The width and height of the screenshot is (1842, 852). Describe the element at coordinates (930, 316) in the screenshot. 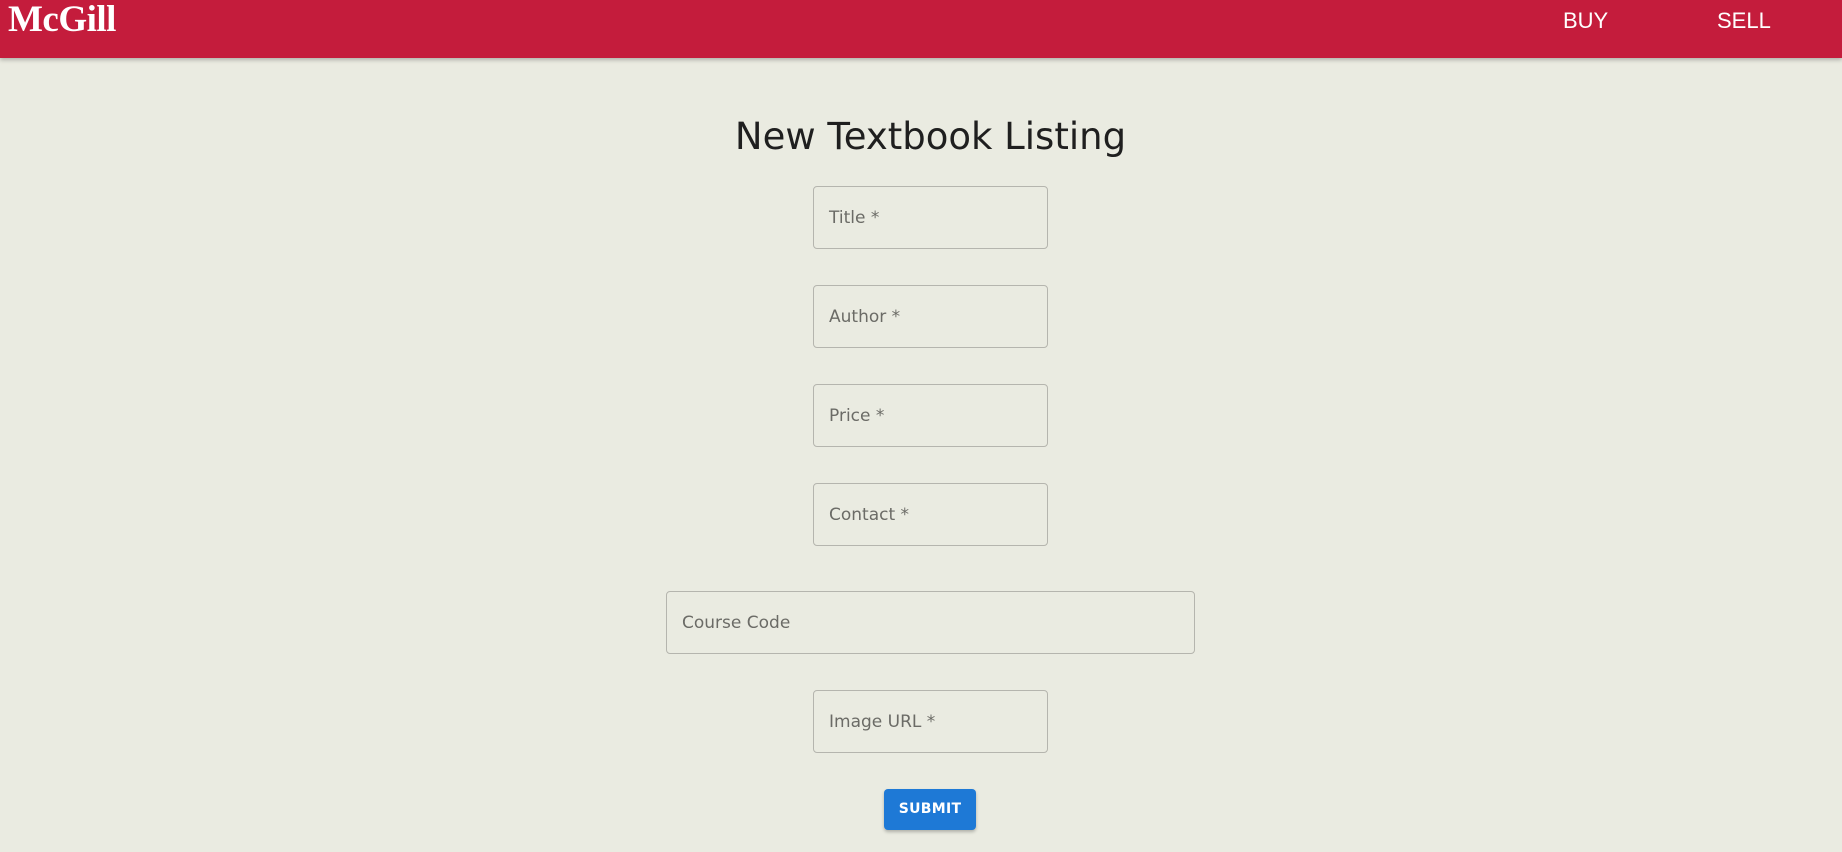

I see `author-field: Author *` at that location.